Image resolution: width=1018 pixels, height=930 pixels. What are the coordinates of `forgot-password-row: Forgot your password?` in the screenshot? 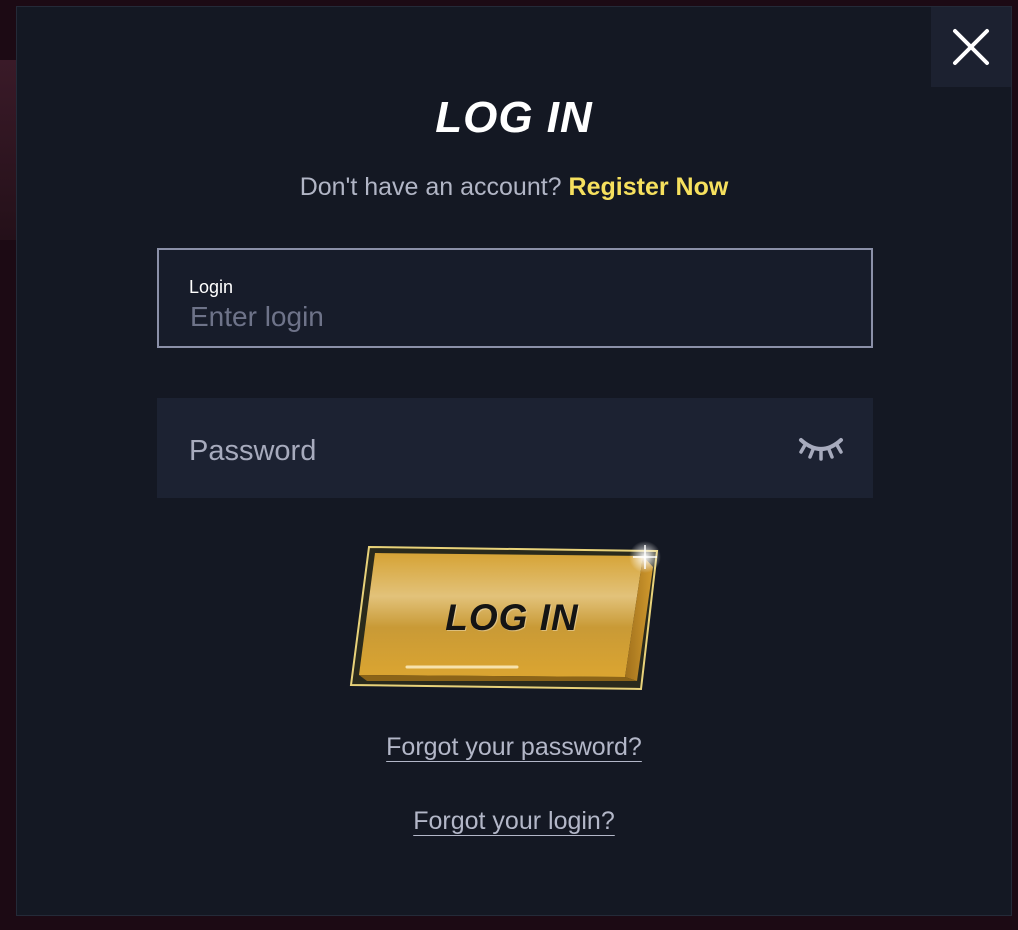 It's located at (514, 747).